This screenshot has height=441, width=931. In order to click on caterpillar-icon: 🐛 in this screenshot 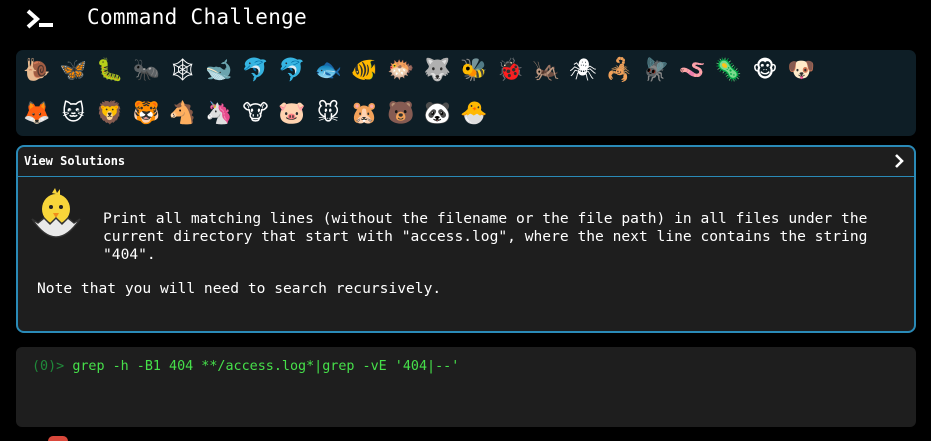, I will do `click(110, 70)`.